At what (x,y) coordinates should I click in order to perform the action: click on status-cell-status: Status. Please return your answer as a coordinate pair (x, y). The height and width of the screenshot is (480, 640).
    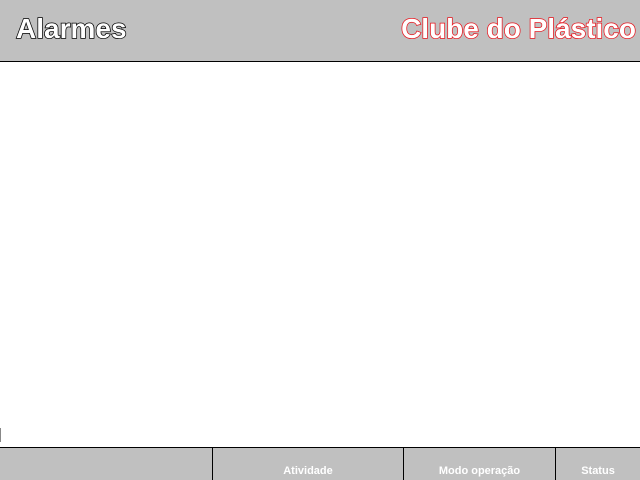
    Looking at the image, I should click on (598, 464).